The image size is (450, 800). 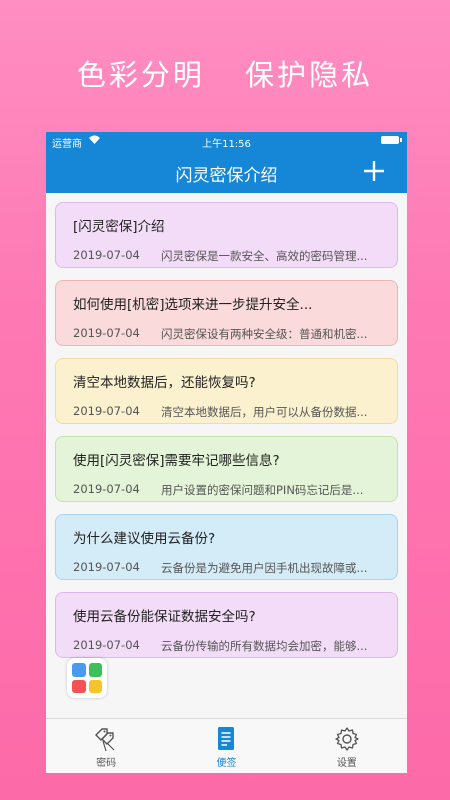 I want to click on battery-icon, so click(x=391, y=140).